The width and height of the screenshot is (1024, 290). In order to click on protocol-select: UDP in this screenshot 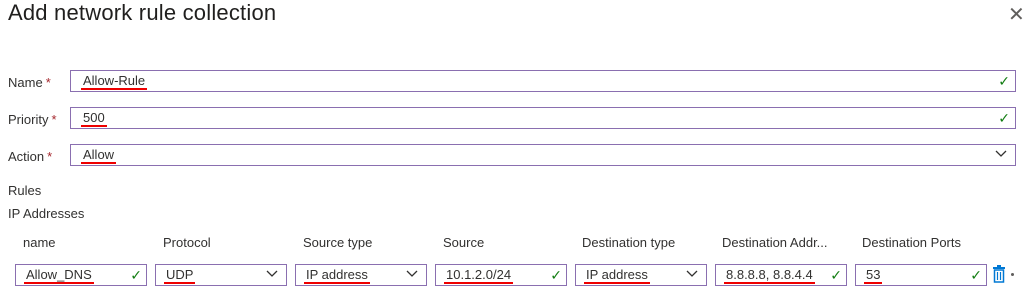, I will do `click(221, 275)`.